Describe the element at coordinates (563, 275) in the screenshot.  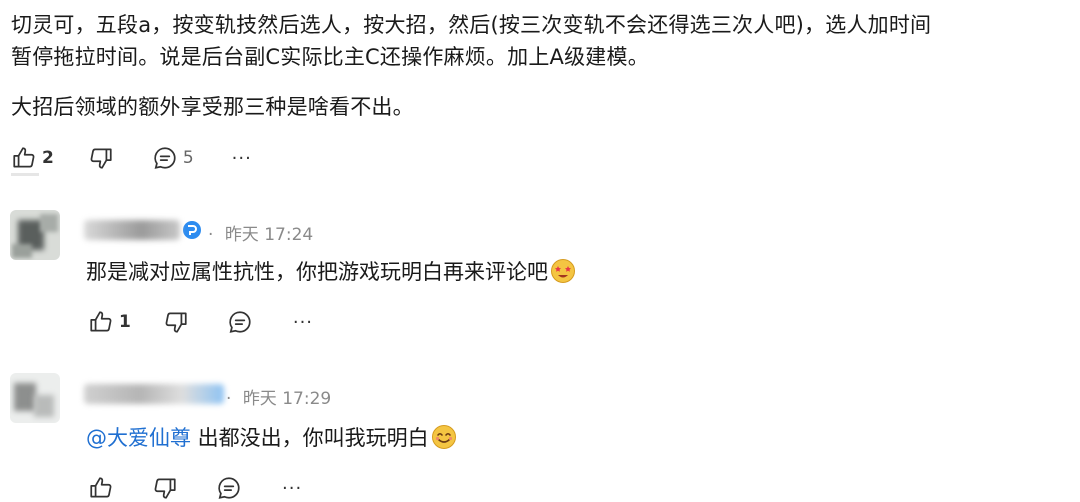
I see `star-eyes-emoji` at that location.